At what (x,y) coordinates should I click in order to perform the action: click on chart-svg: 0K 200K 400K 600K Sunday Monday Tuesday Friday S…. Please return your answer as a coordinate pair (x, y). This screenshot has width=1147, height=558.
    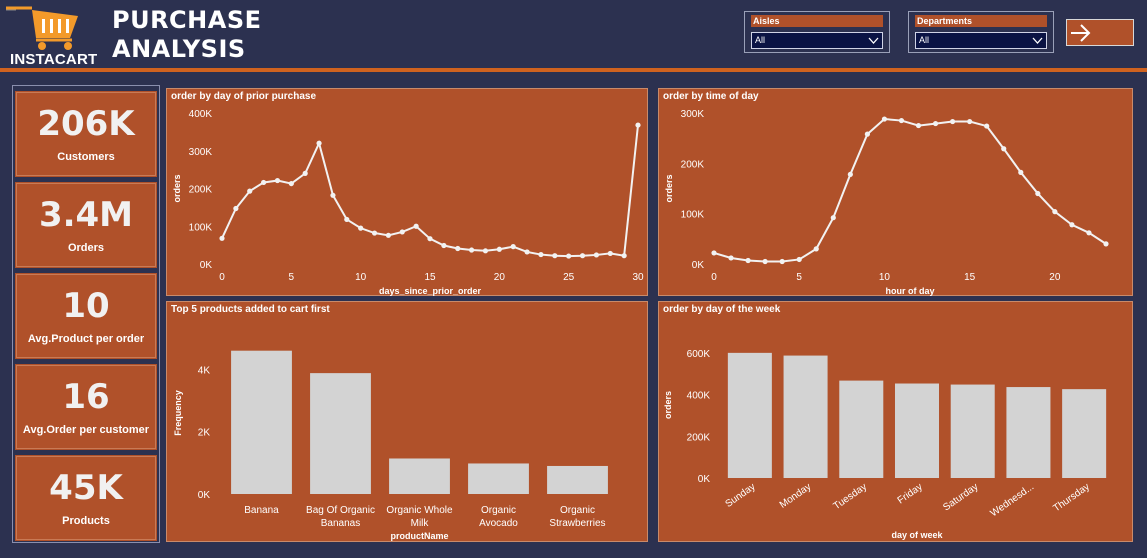
    Looking at the image, I should click on (885, 444).